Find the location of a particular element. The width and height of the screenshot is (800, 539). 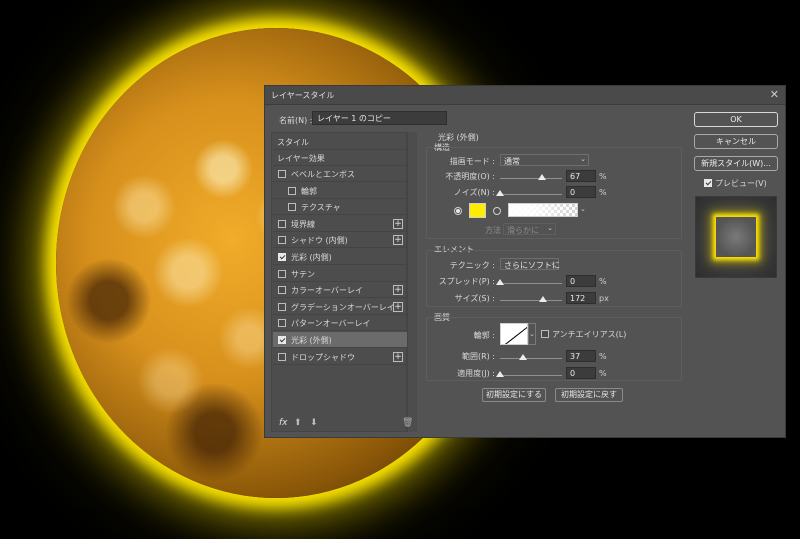

jitter-slider-thumb is located at coordinates (500, 374).